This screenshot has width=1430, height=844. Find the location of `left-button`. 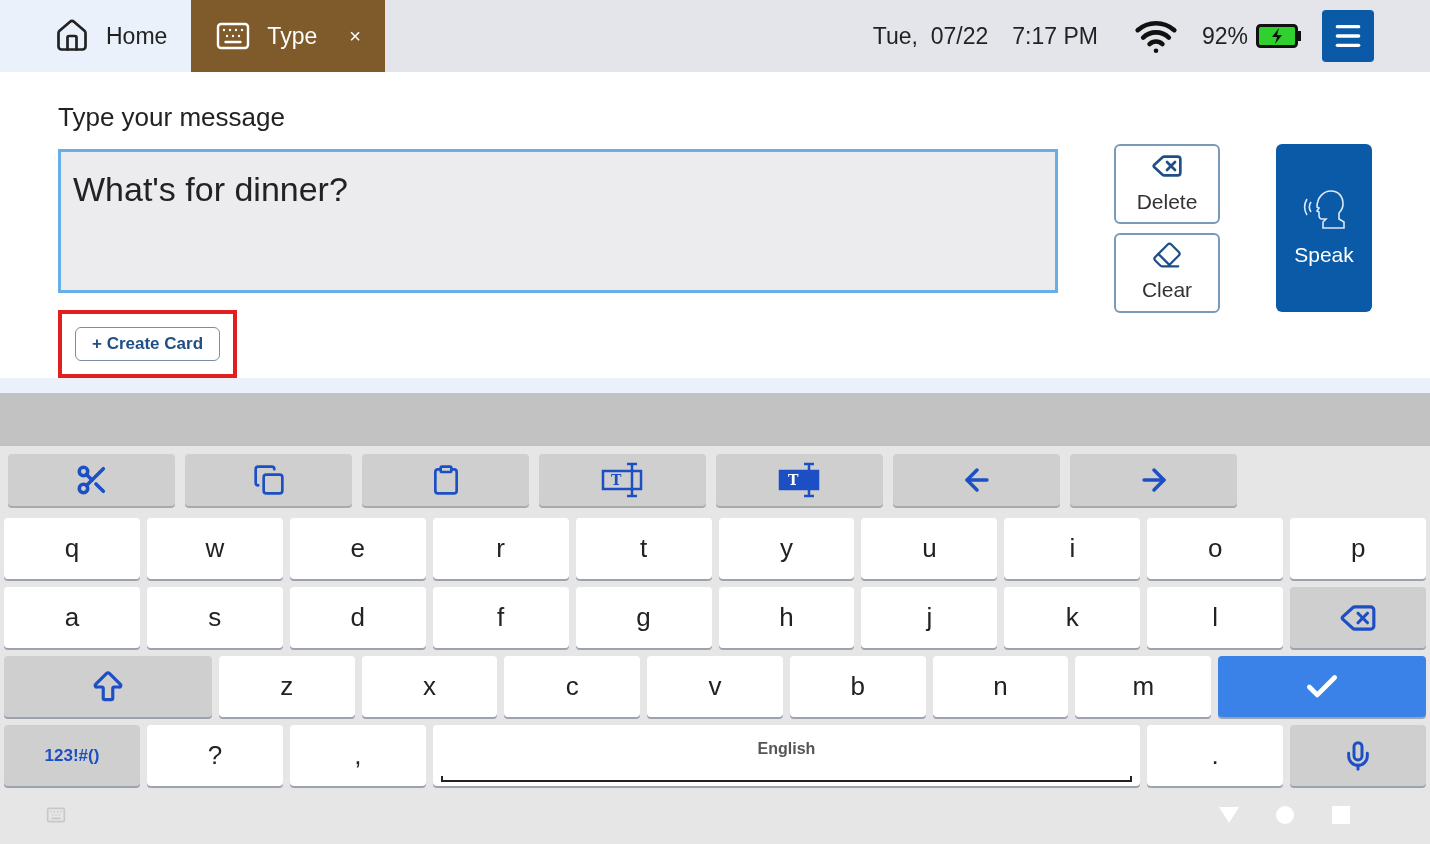

left-button is located at coordinates (976, 480).